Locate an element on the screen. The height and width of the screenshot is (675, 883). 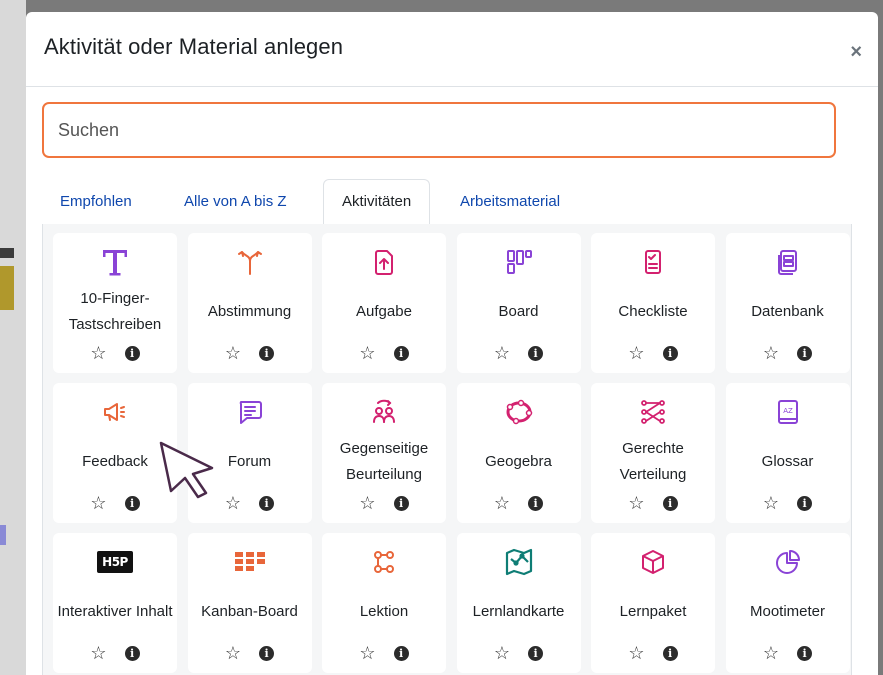
activity-card: 10-Finger-Tastschreiben ☆ i is located at coordinates (115, 303).